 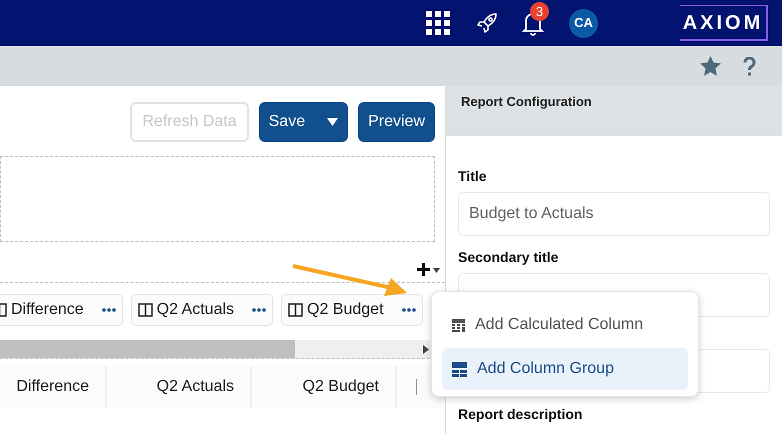 I want to click on text-input-field: Budget to Actuals, so click(x=614, y=214).